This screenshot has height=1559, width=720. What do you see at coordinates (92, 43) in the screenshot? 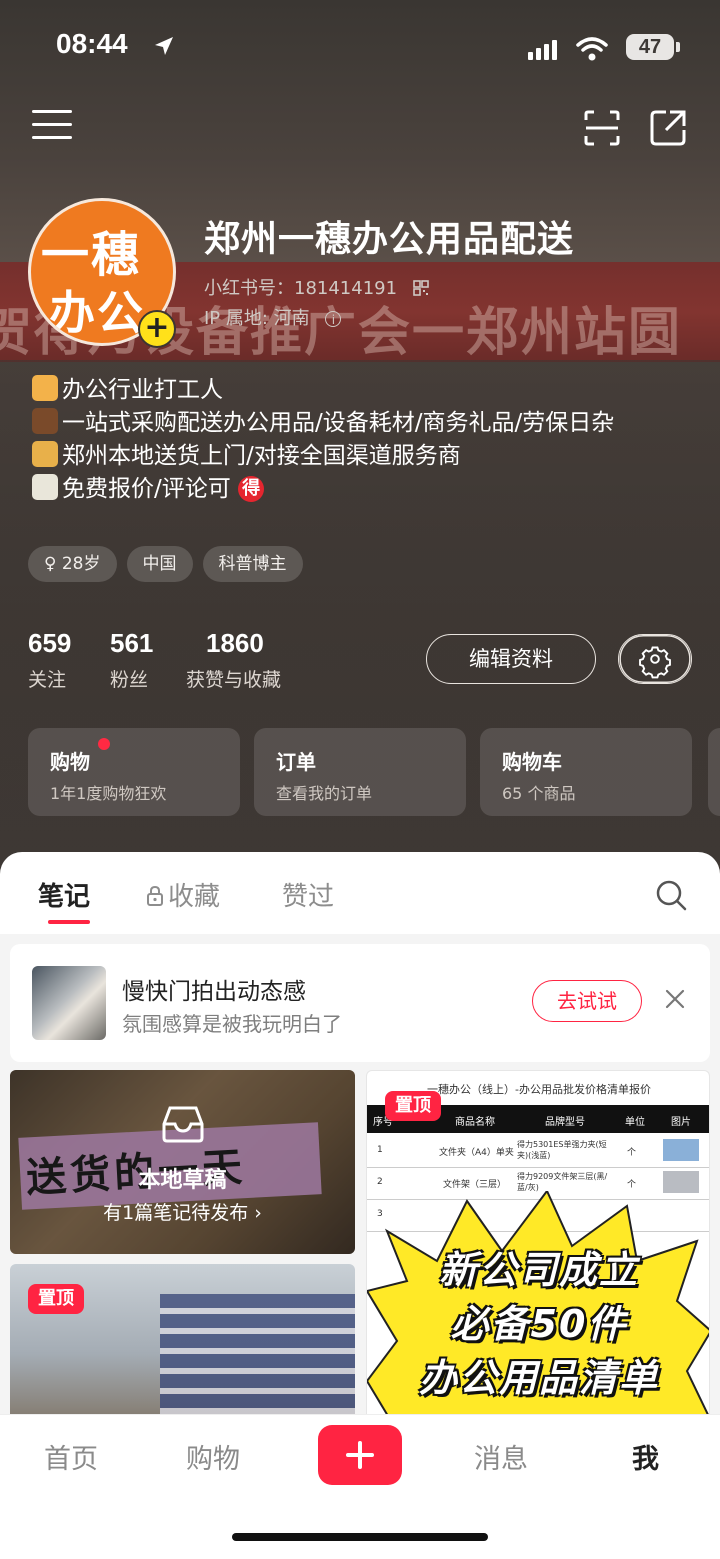
I see `status-time: 08:44` at bounding box center [92, 43].